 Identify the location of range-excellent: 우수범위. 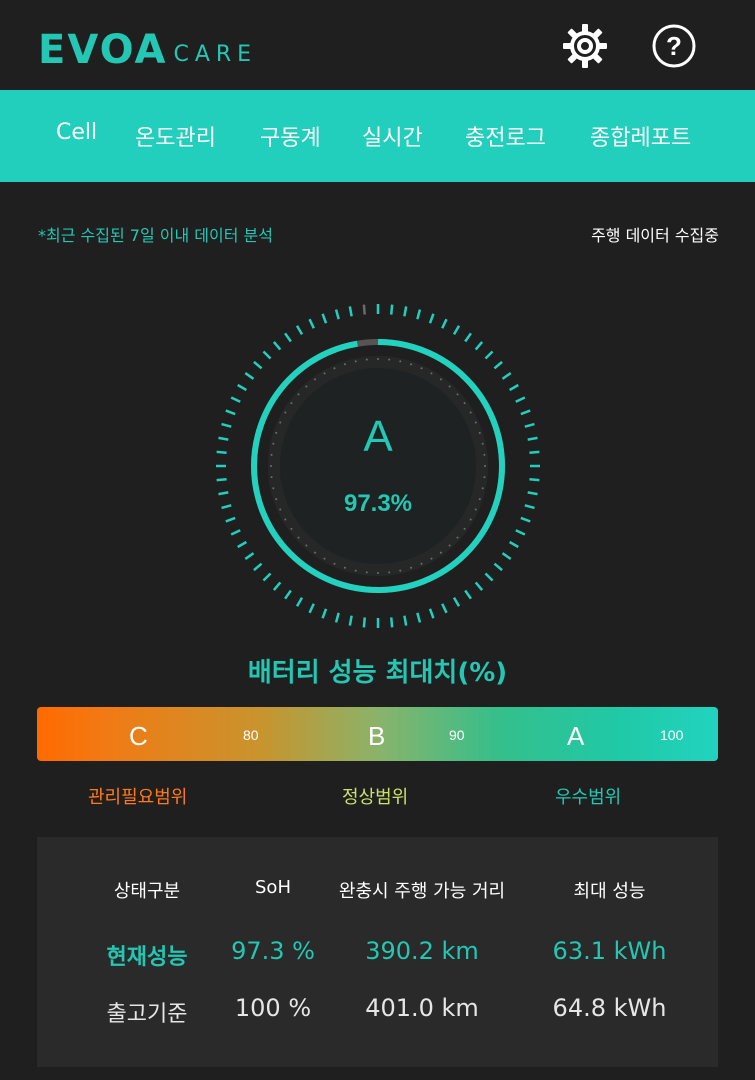
(588, 797).